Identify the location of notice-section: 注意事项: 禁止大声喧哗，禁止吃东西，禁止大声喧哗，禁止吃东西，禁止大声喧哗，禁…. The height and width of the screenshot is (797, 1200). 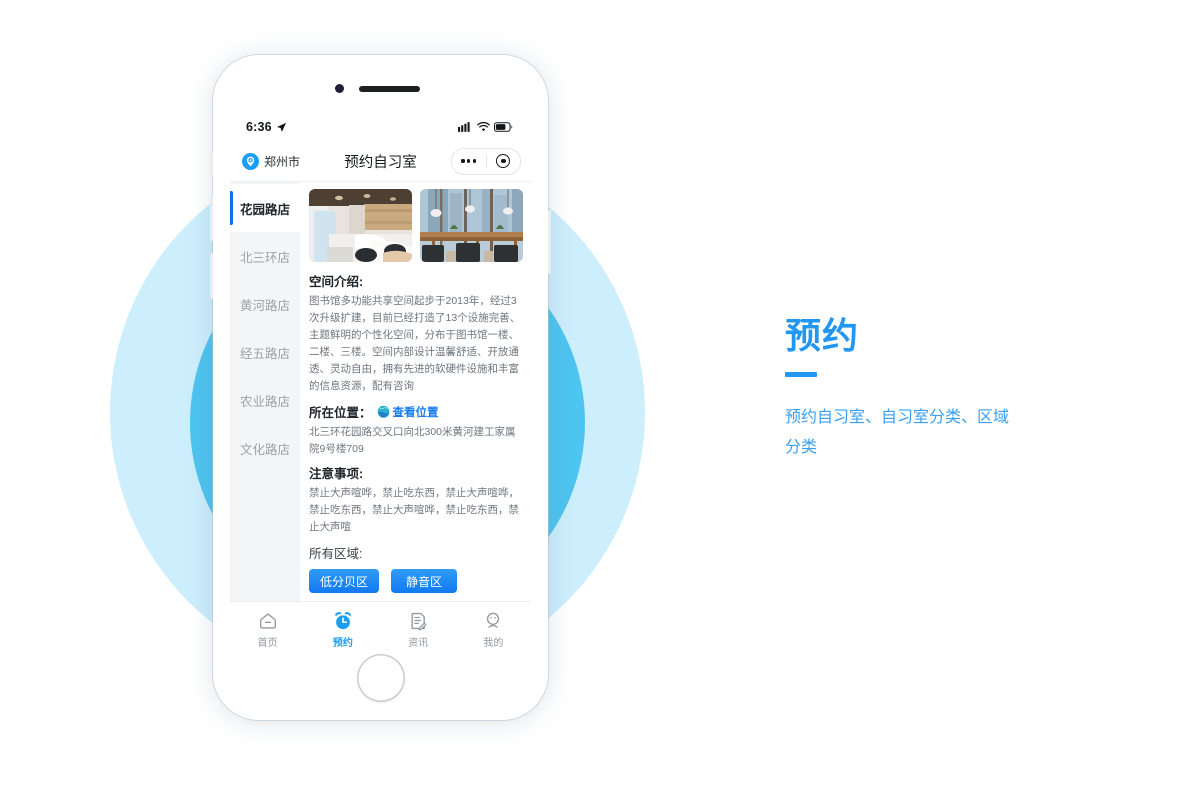
(415, 499).